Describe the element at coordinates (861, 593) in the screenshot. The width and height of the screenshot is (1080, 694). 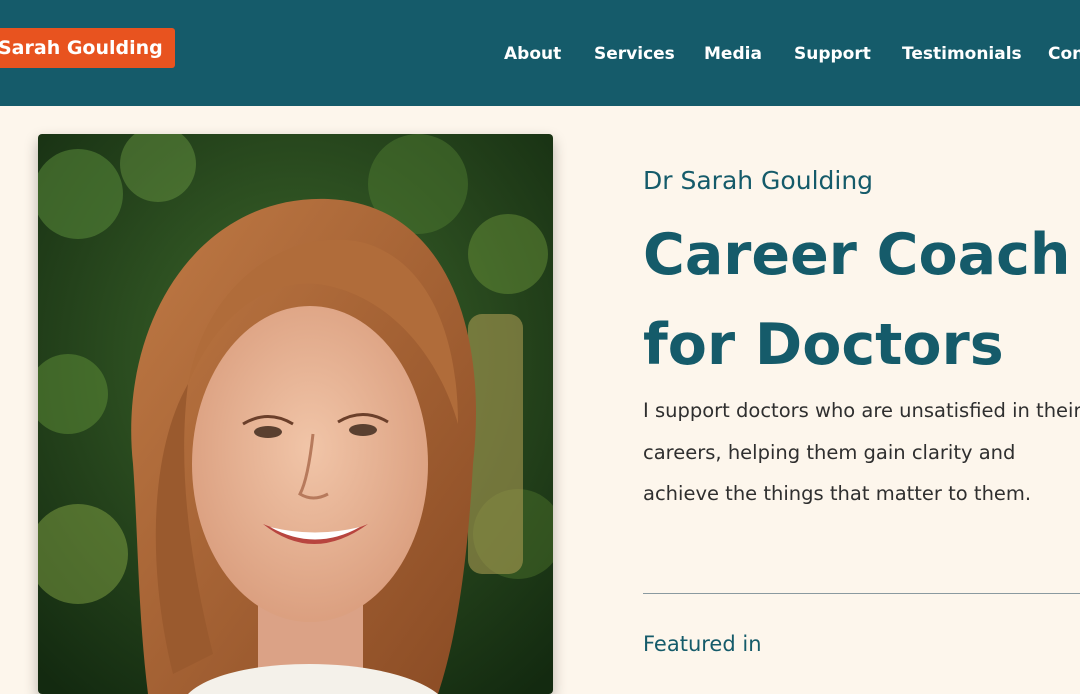
I see `section-divider` at that location.